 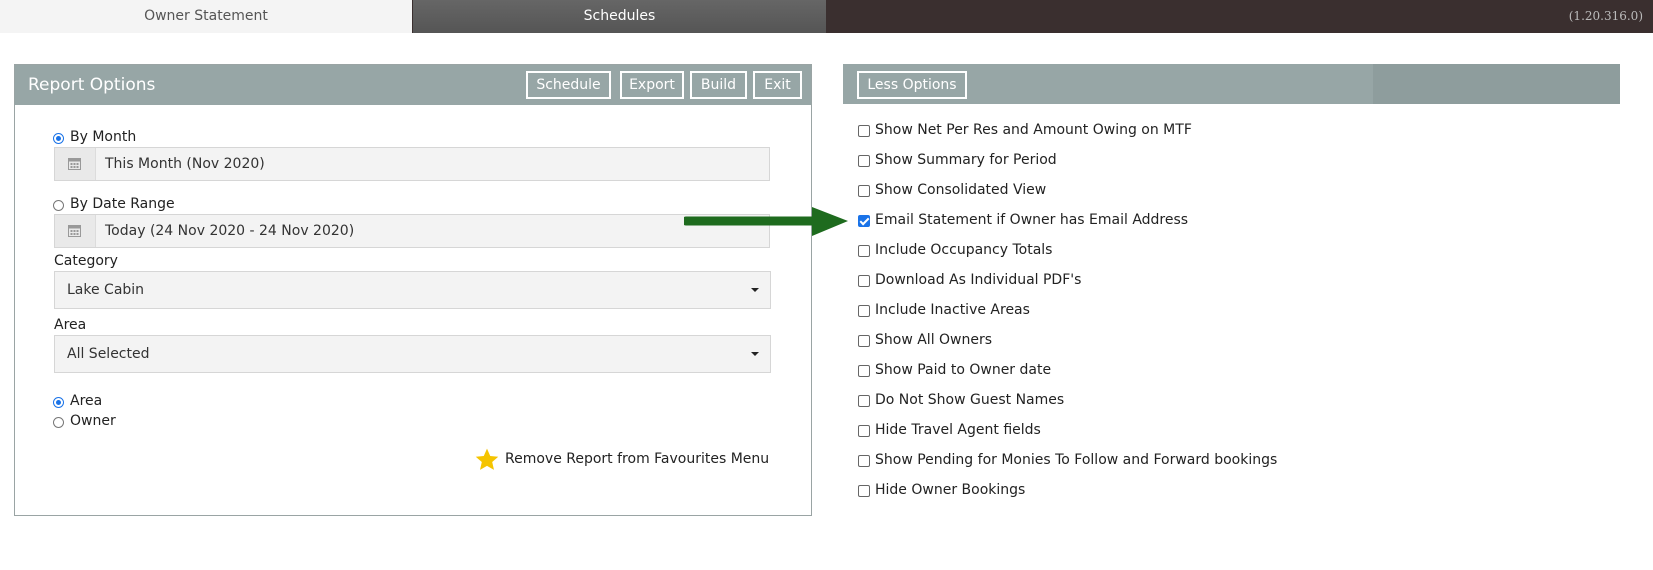 What do you see at coordinates (864, 251) in the screenshot?
I see `checkbox-occupancy-totals` at bounding box center [864, 251].